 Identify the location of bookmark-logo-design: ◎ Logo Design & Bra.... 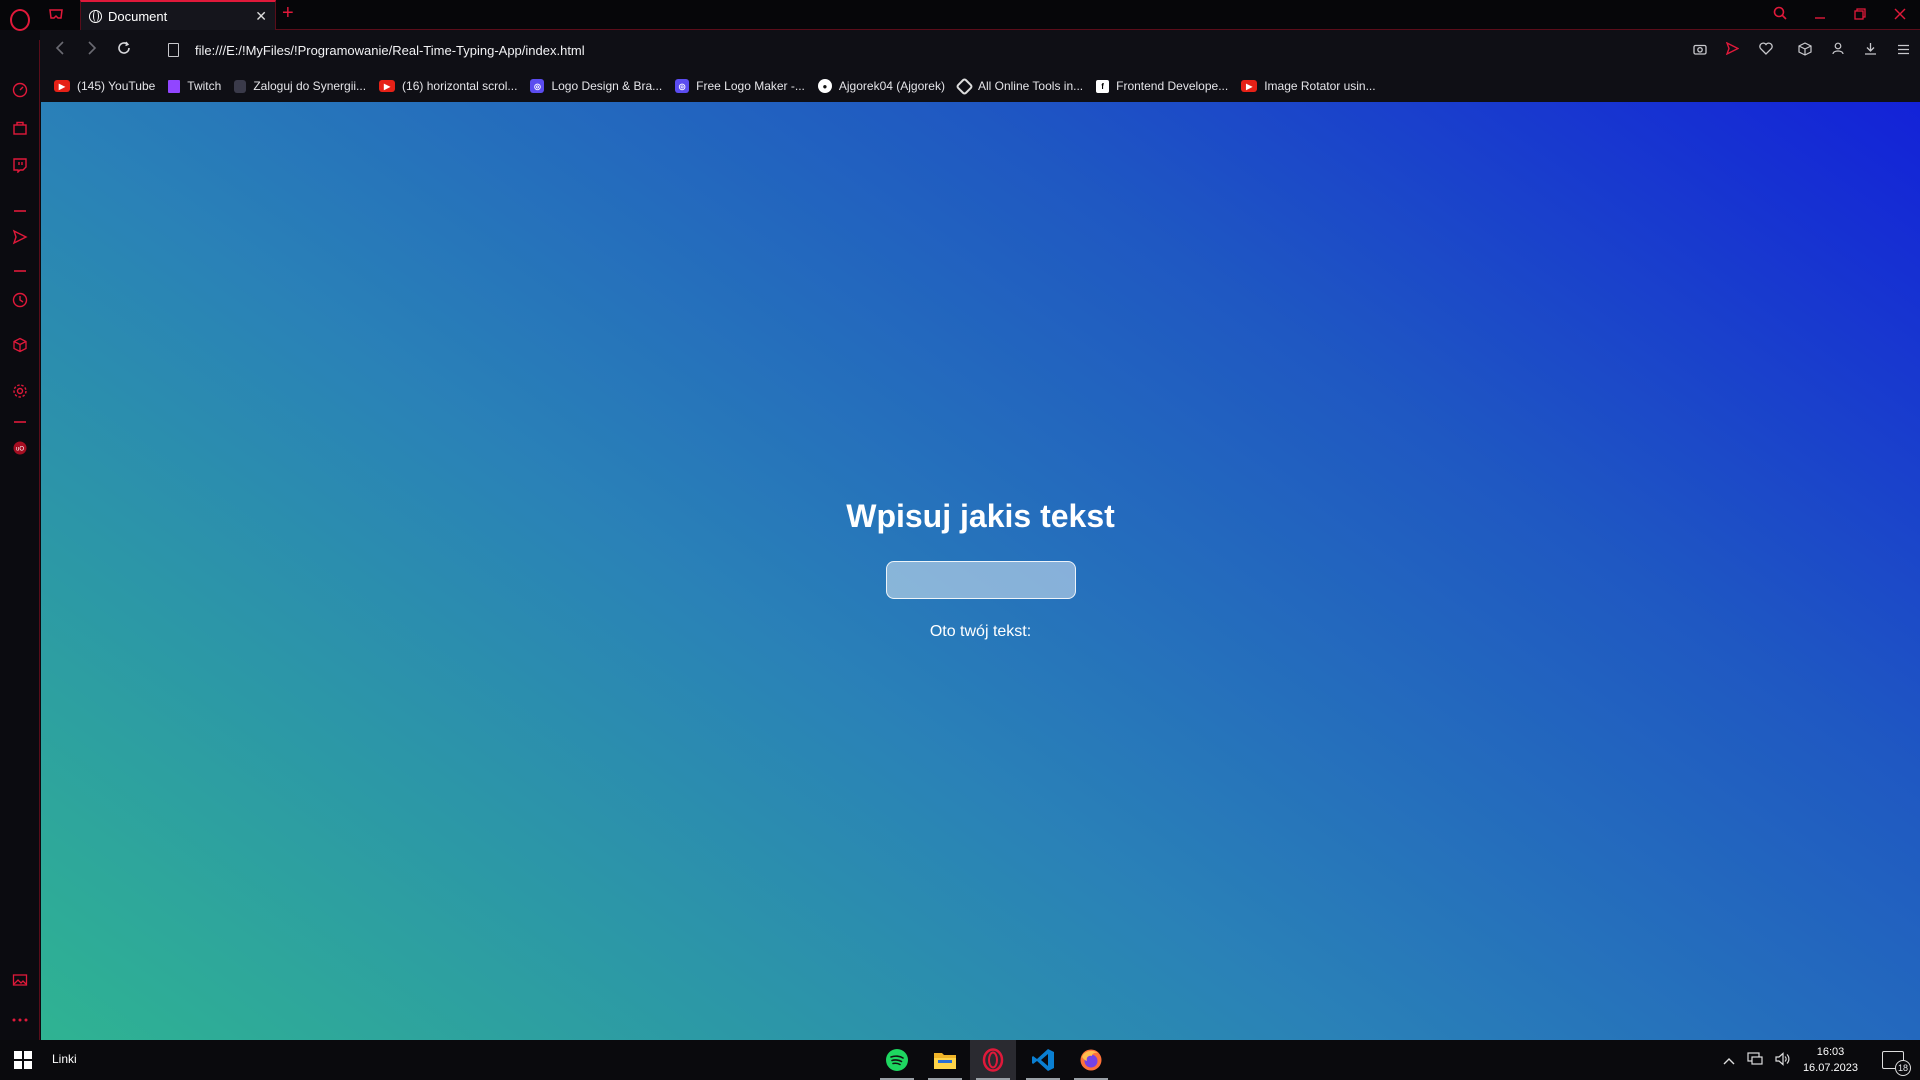
(596, 86).